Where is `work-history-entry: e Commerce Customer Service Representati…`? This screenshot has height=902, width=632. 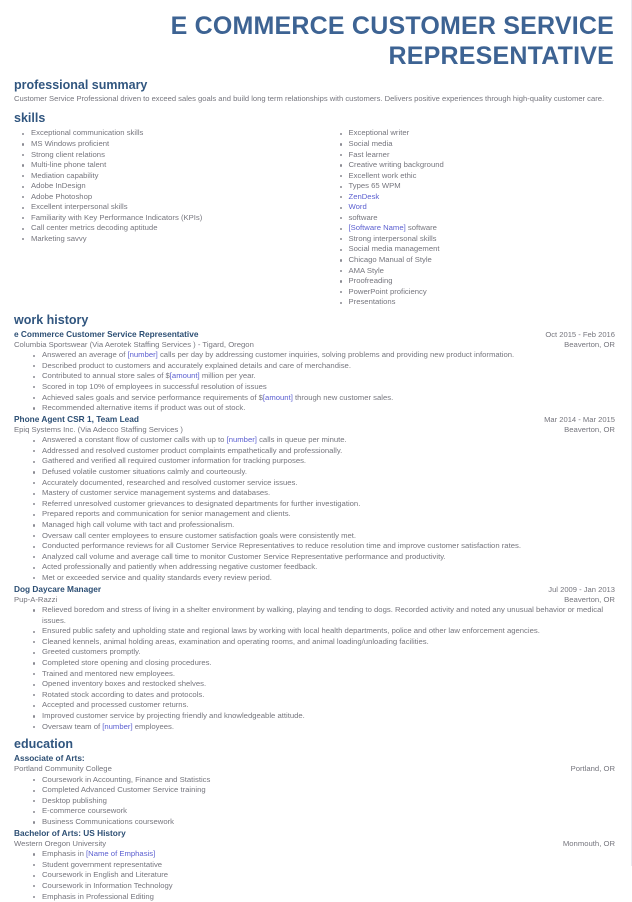
work-history-entry: e Commerce Customer Service Representati… is located at coordinates (315, 371).